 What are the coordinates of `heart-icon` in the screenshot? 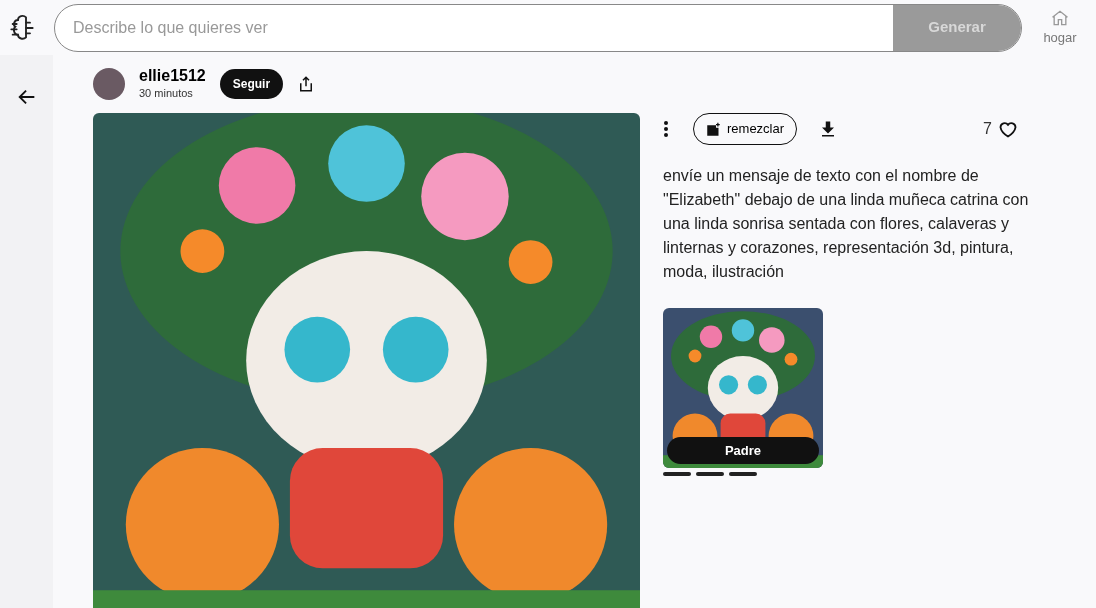 It's located at (1008, 129).